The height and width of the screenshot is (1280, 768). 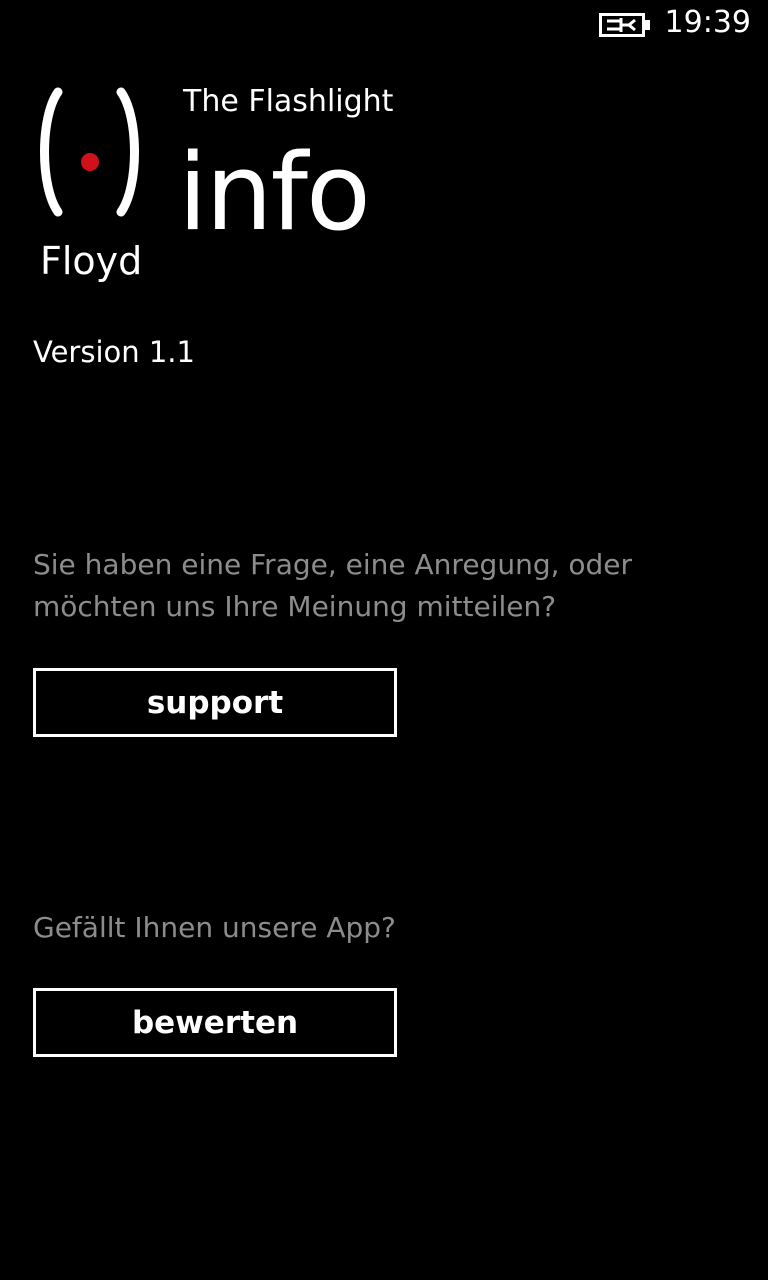 I want to click on status-time: 19:39, so click(x=707, y=22).